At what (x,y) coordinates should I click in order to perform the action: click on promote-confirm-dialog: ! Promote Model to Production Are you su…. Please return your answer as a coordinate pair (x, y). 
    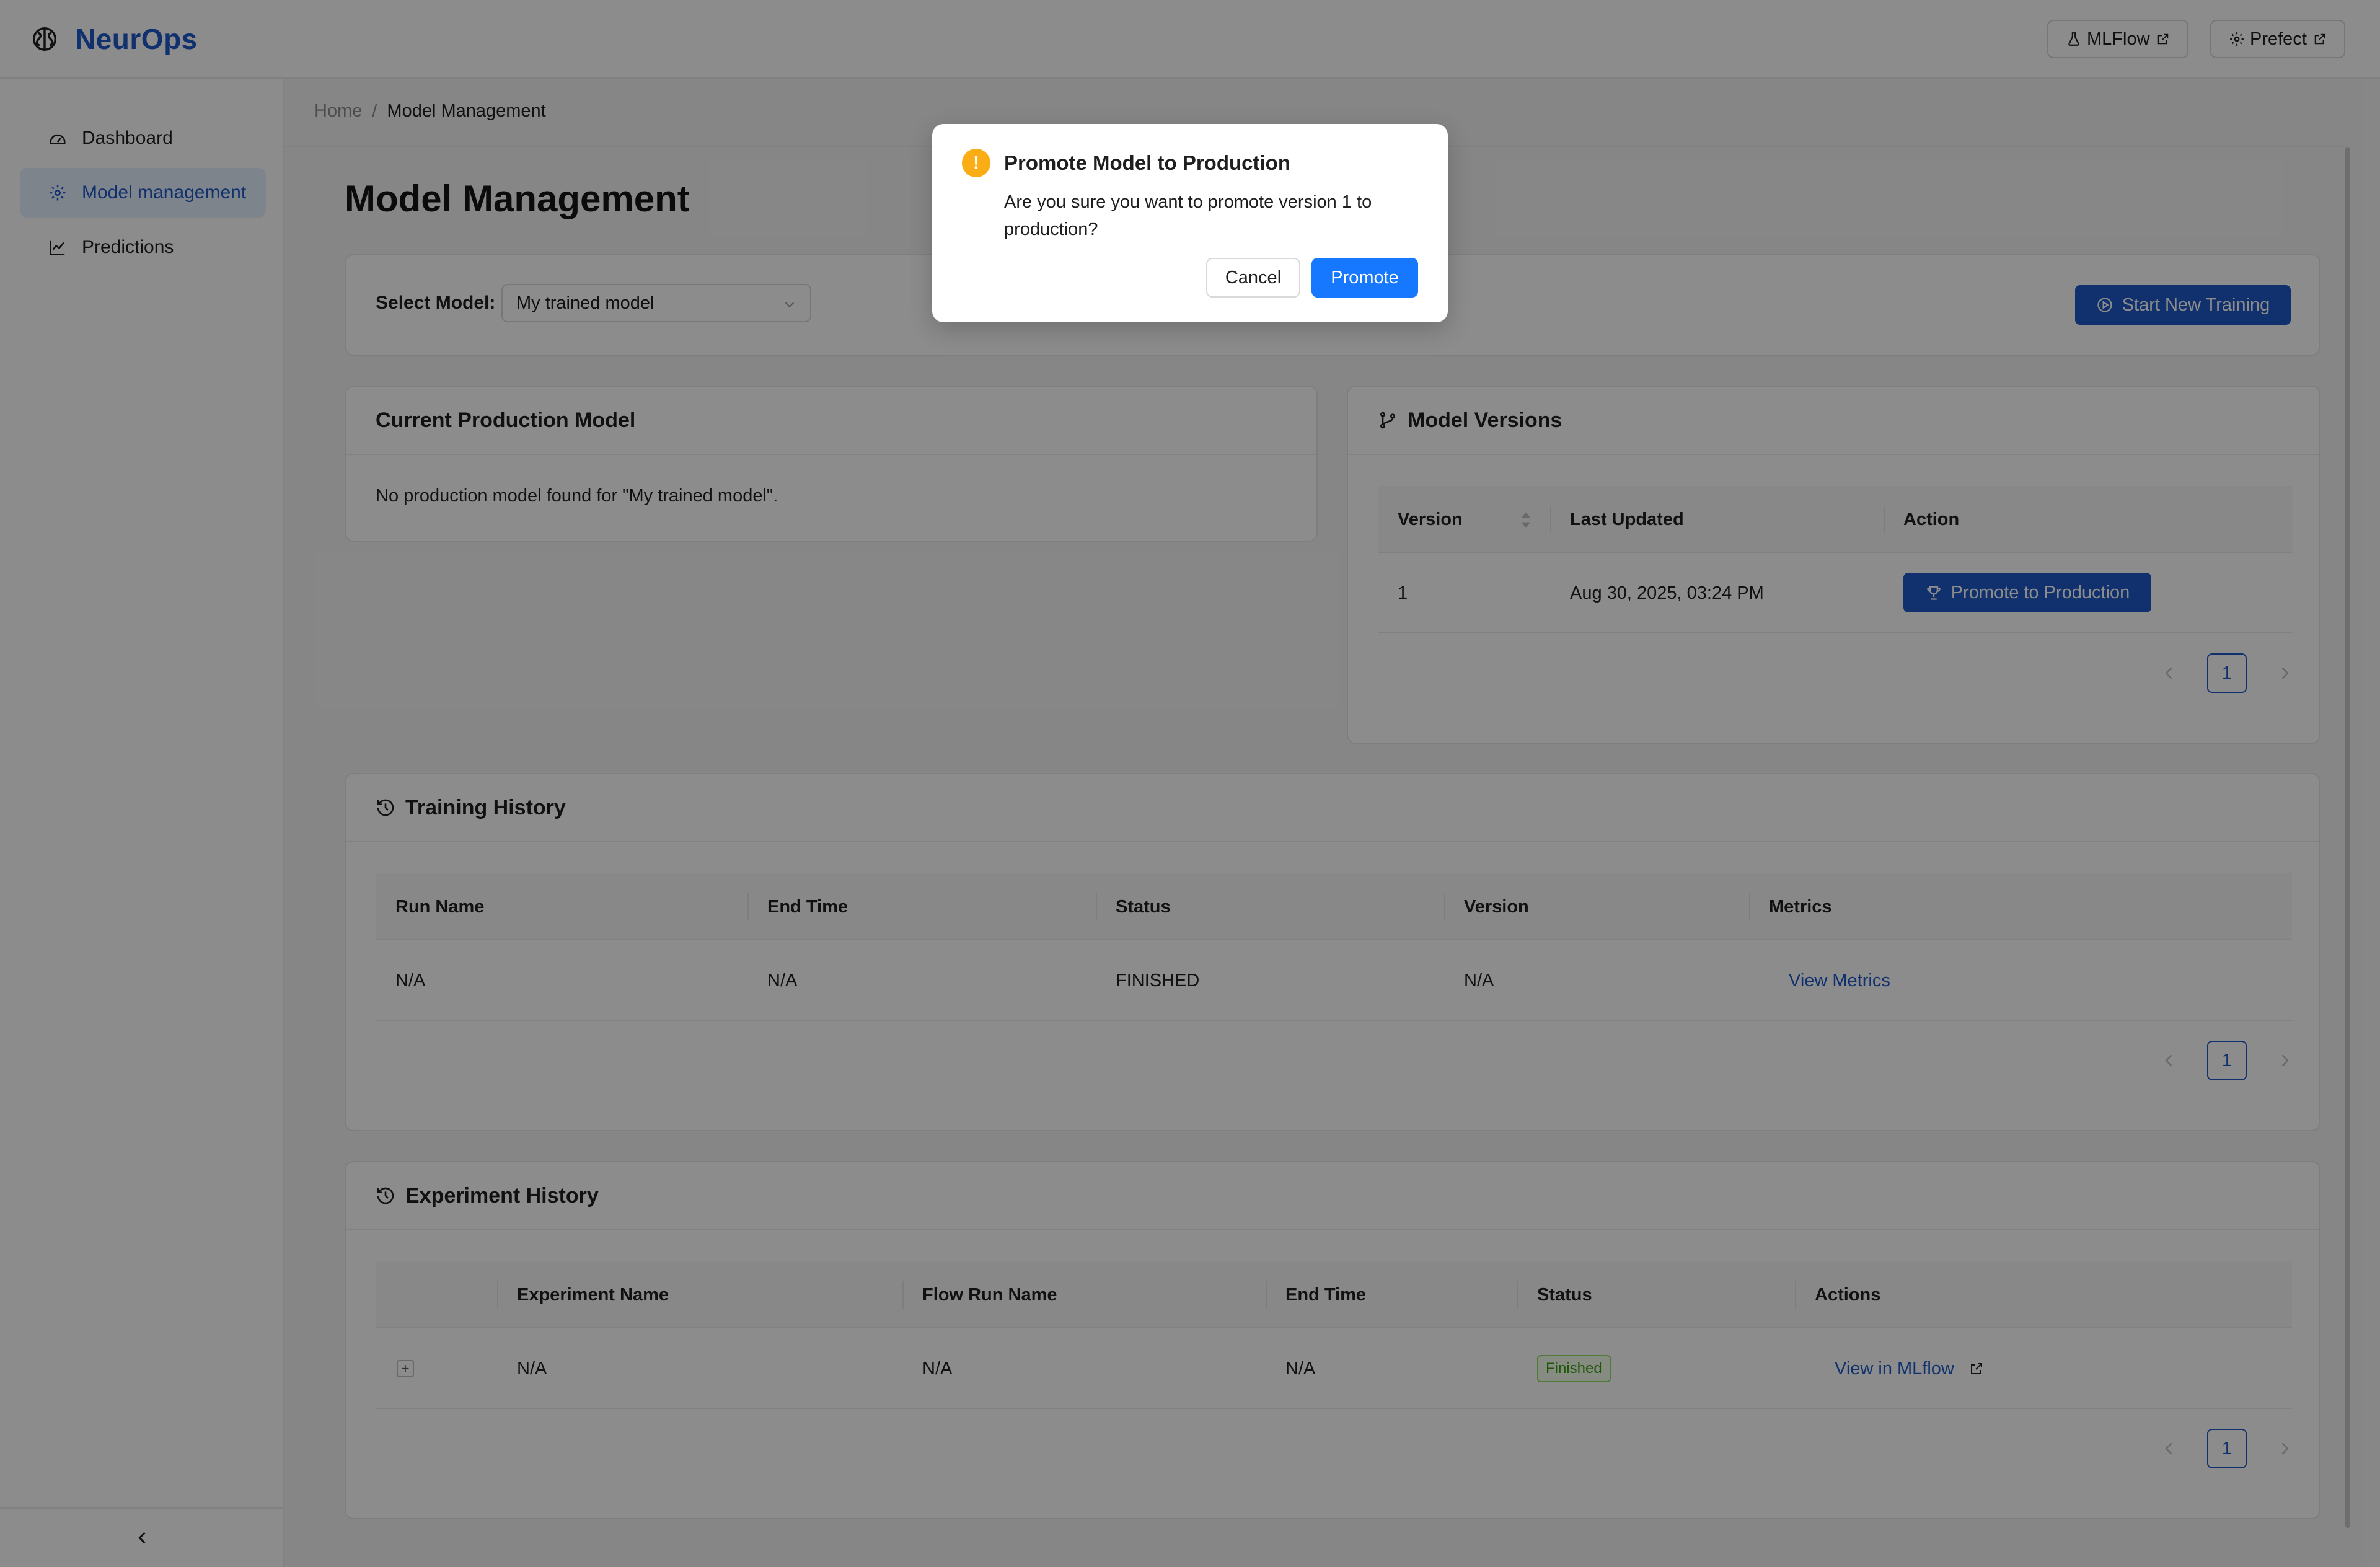
    Looking at the image, I should click on (1190, 223).